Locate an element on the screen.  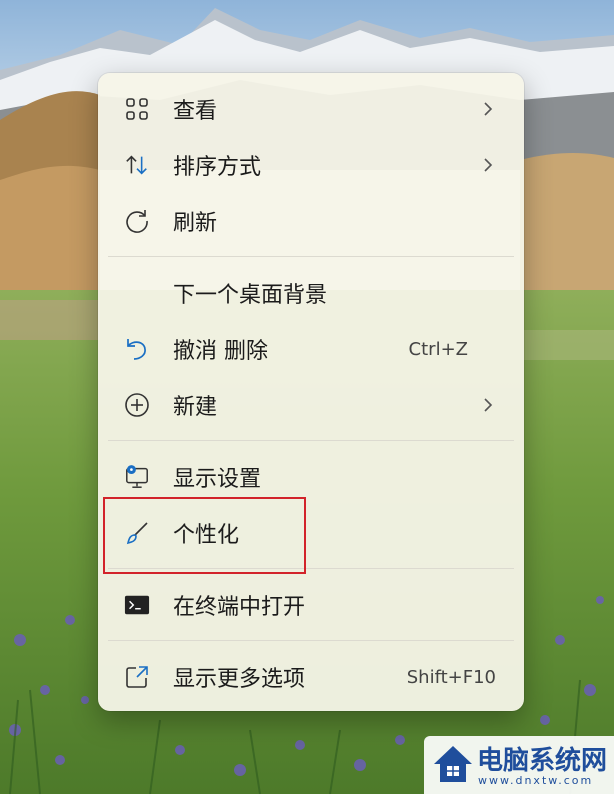
house-logo-icon is located at coordinates (453, 764).